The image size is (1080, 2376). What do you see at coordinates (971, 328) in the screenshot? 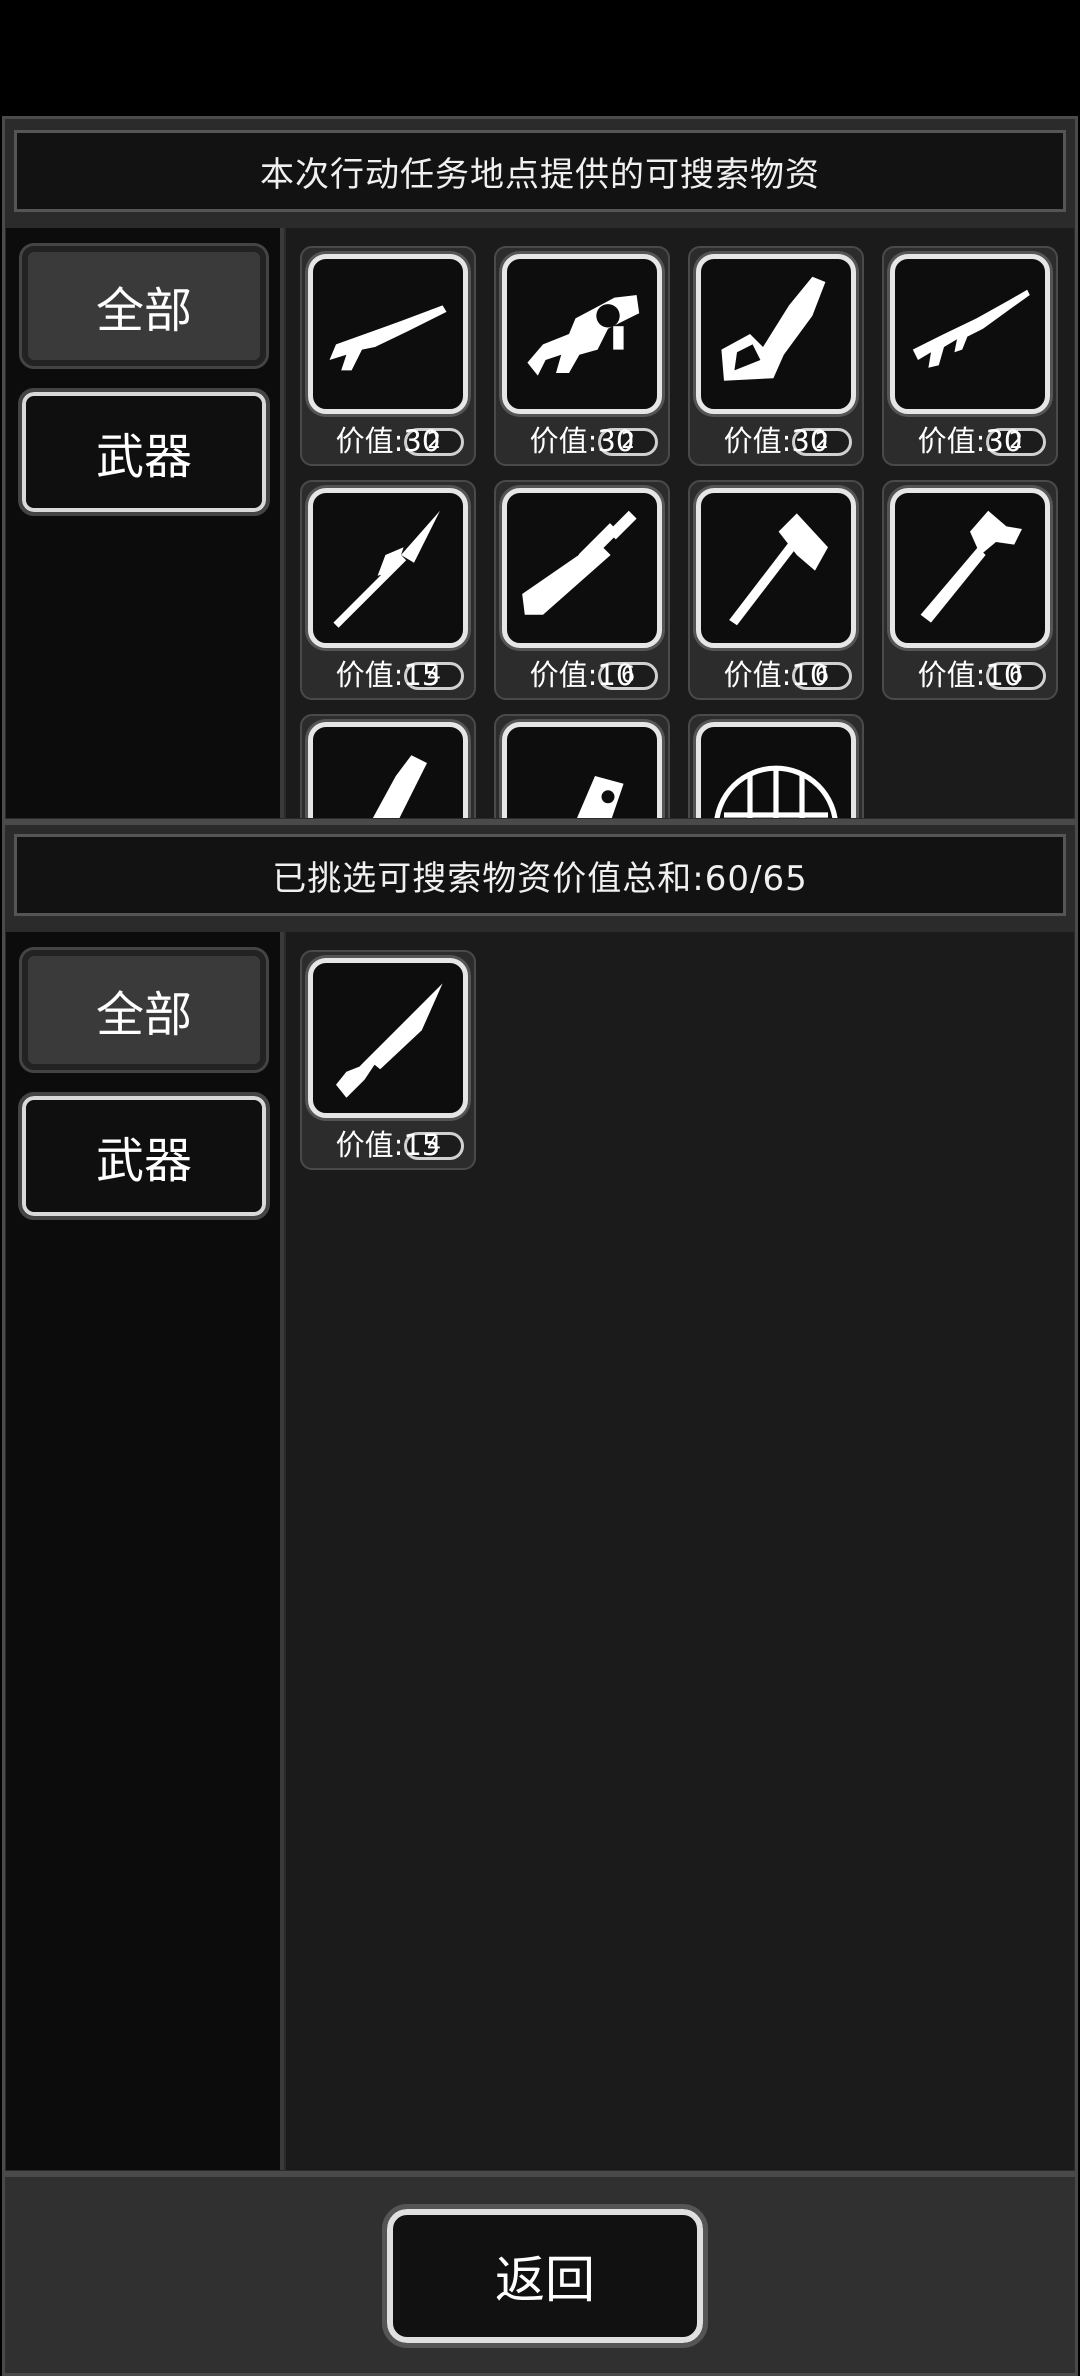
I see `assault-rifle-icon` at bounding box center [971, 328].